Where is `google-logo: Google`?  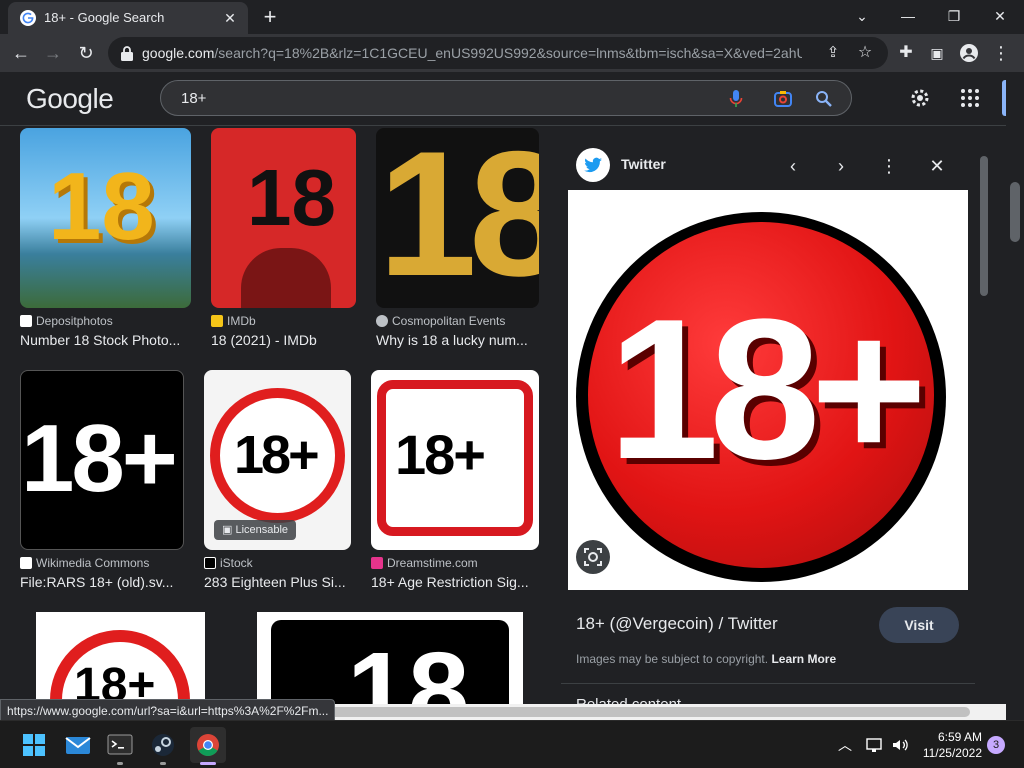
google-logo: Google is located at coordinates (70, 99).